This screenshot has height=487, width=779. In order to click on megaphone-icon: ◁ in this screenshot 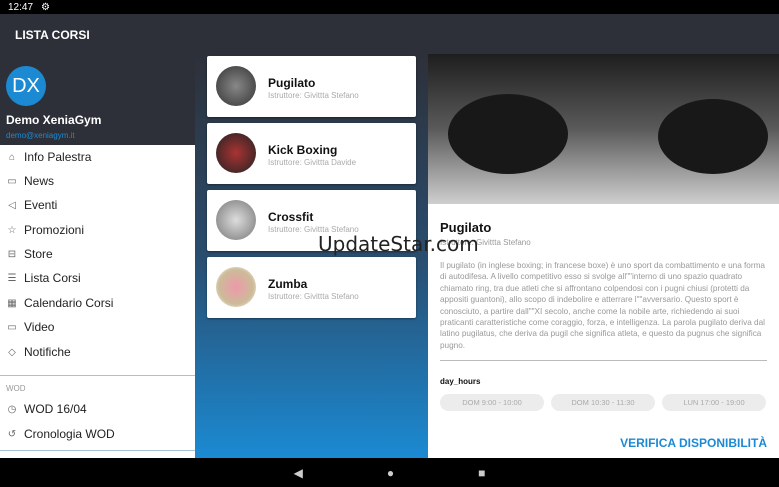, I will do `click(12, 205)`.